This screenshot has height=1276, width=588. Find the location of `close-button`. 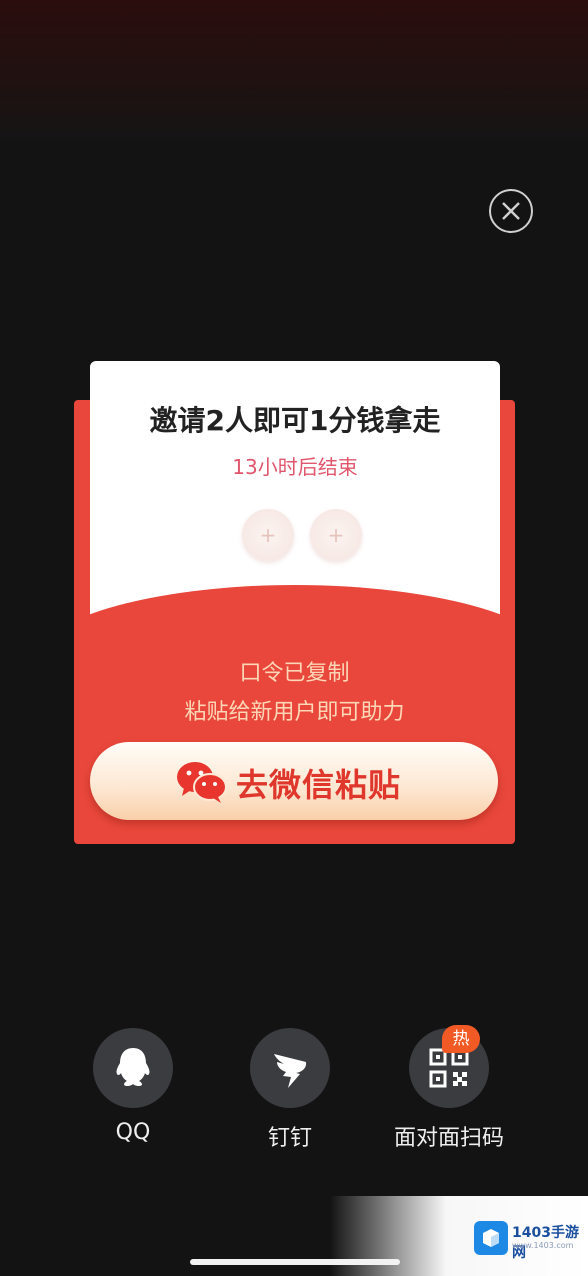

close-button is located at coordinates (511, 211).